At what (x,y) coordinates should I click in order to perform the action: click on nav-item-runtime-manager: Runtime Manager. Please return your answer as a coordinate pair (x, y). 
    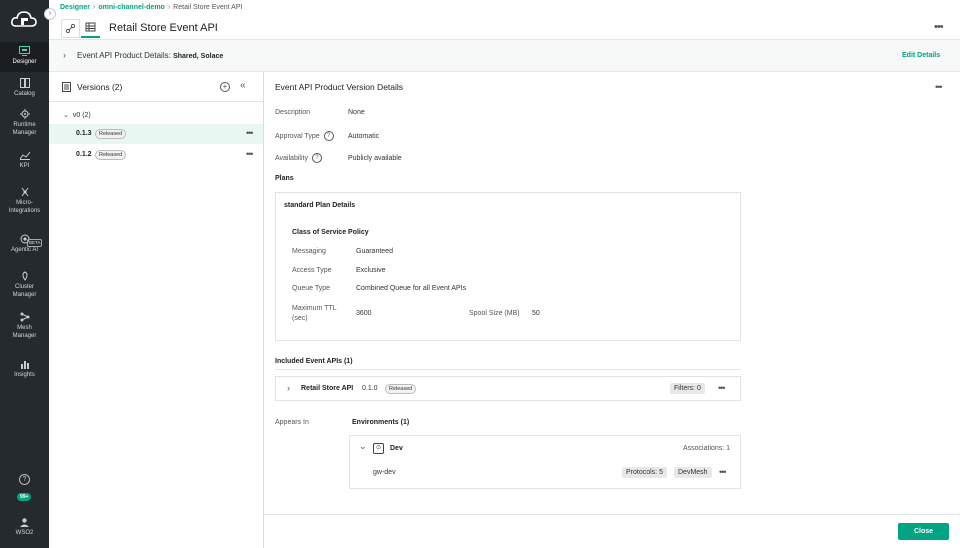
    Looking at the image, I should click on (24, 125).